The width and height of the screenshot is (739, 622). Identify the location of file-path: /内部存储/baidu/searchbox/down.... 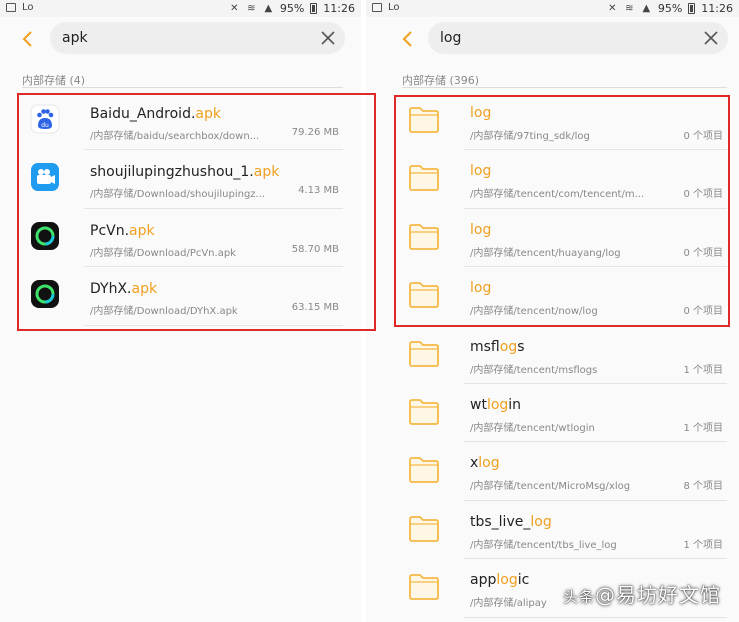
(175, 136).